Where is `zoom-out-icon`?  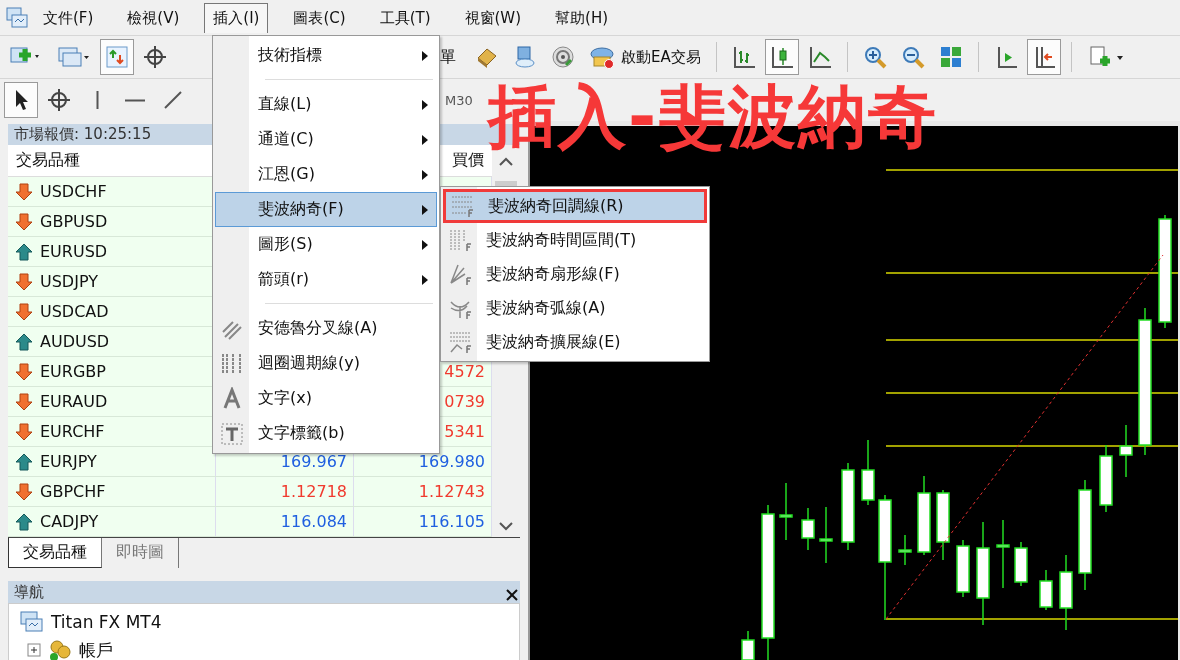 zoom-out-icon is located at coordinates (912, 57).